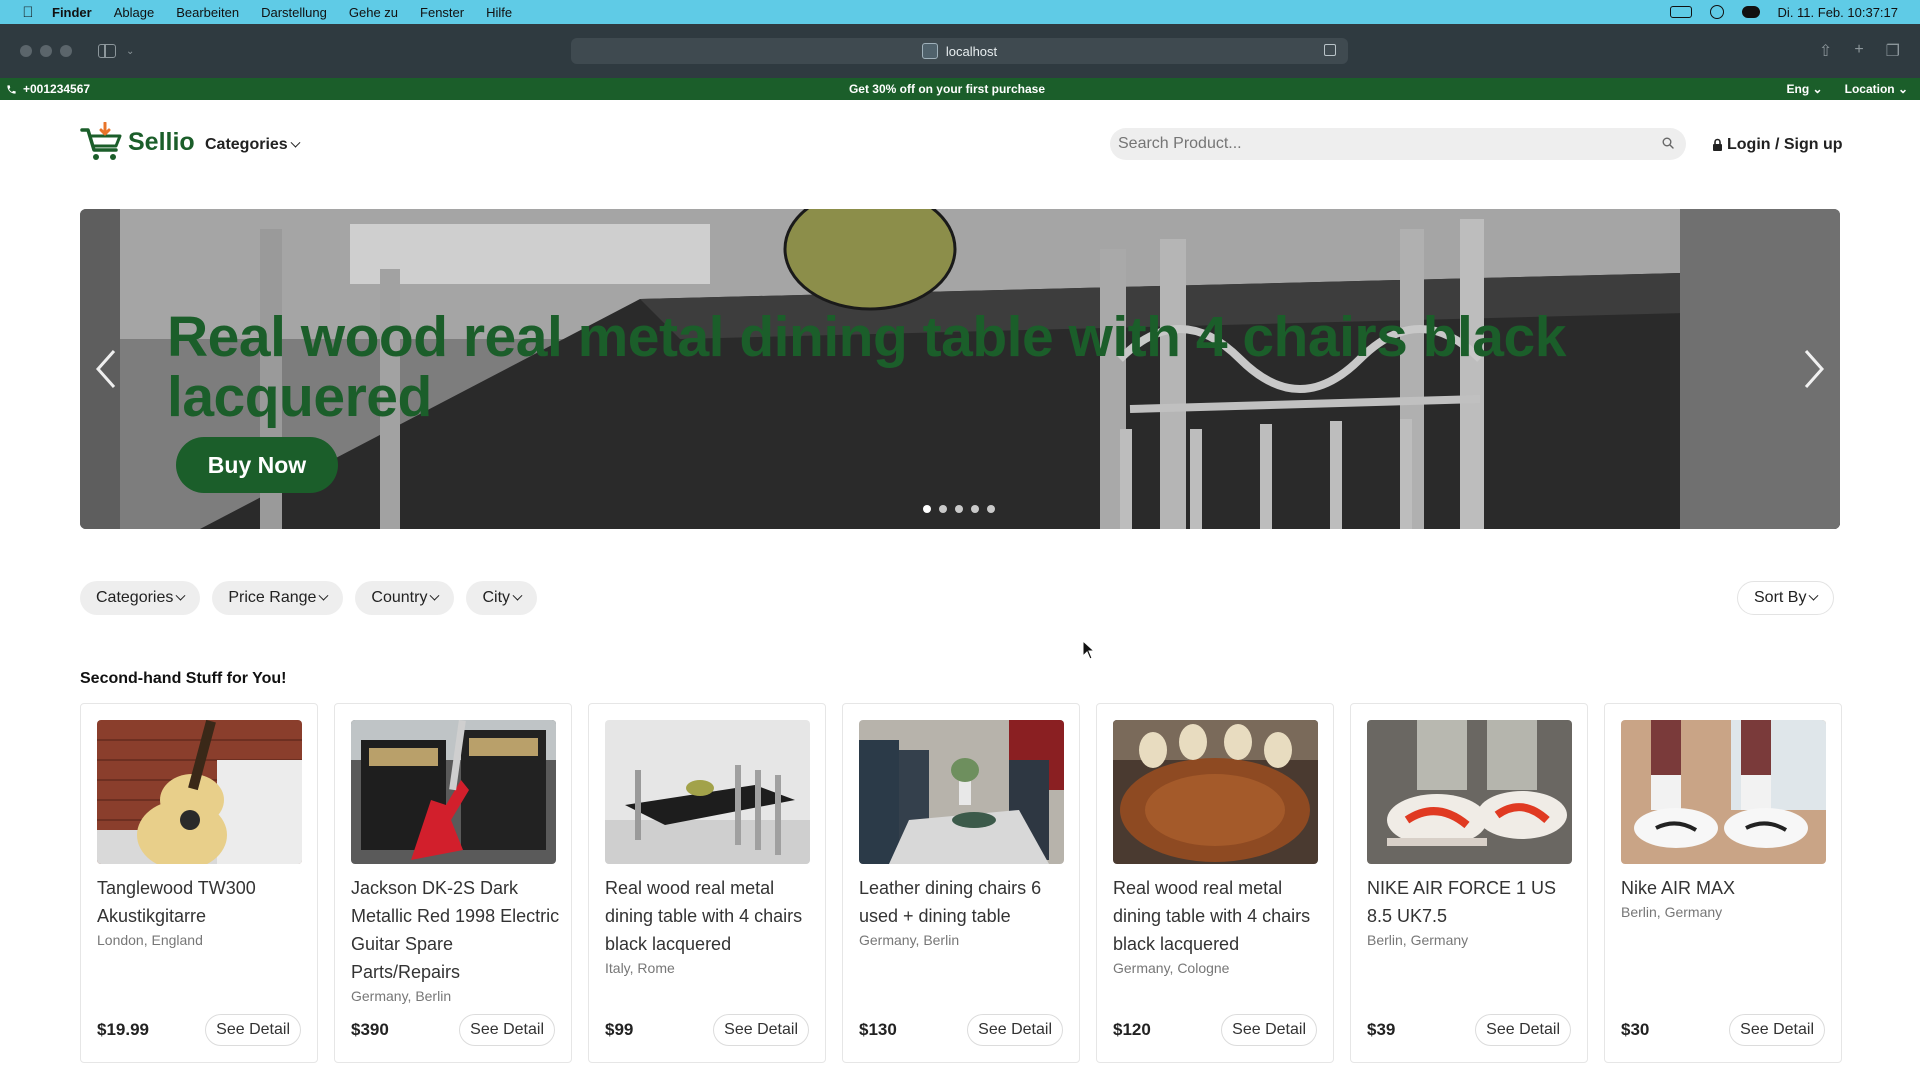 The image size is (1920, 1080). What do you see at coordinates (161, 141) in the screenshot?
I see `brand-name: Sellio` at bounding box center [161, 141].